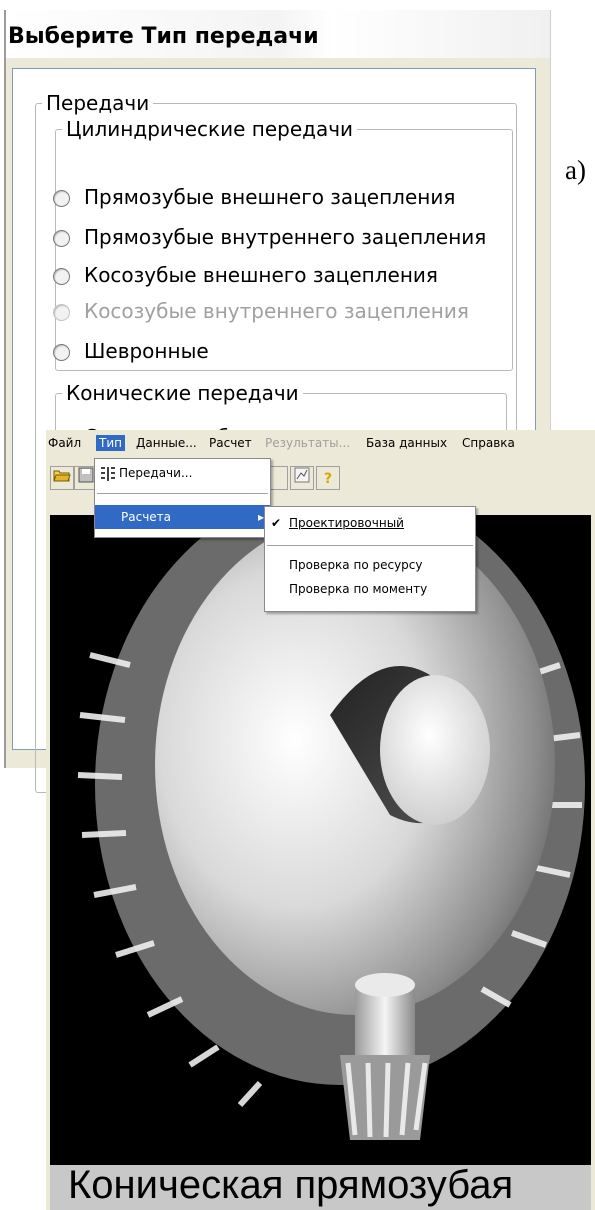  I want to click on cylindrical-group-label: Цилиндрические передачи, so click(210, 129).